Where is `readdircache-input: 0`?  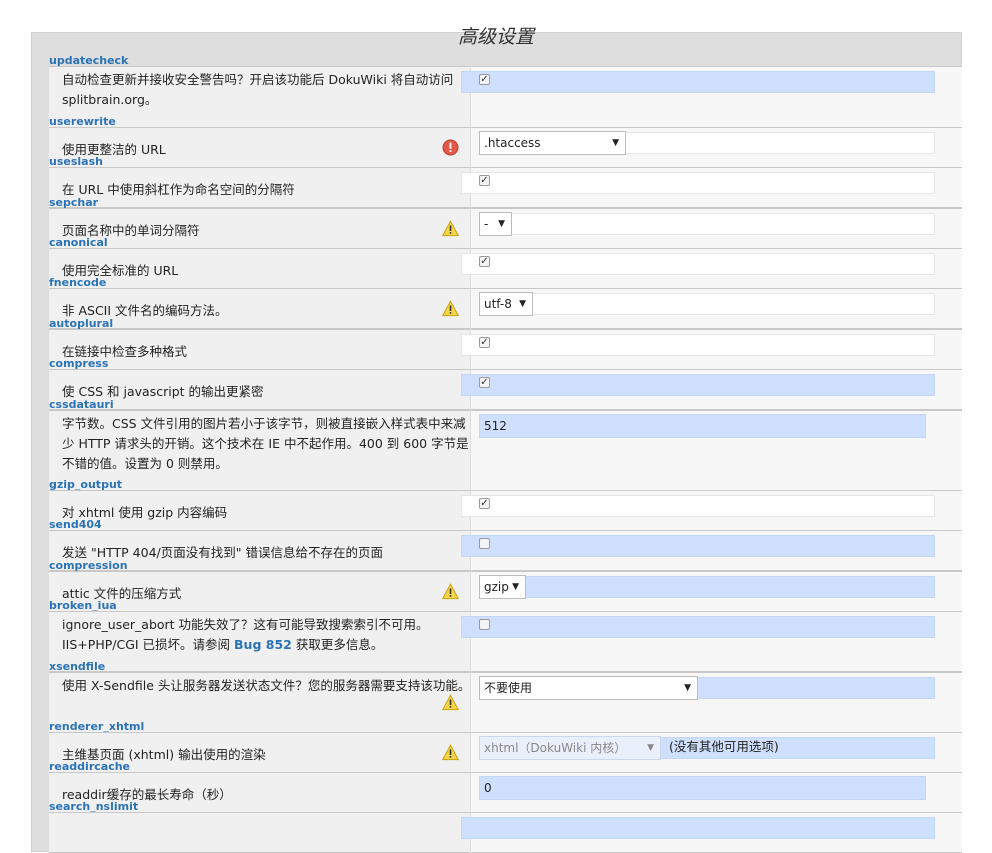
readdircache-input: 0 is located at coordinates (702, 788).